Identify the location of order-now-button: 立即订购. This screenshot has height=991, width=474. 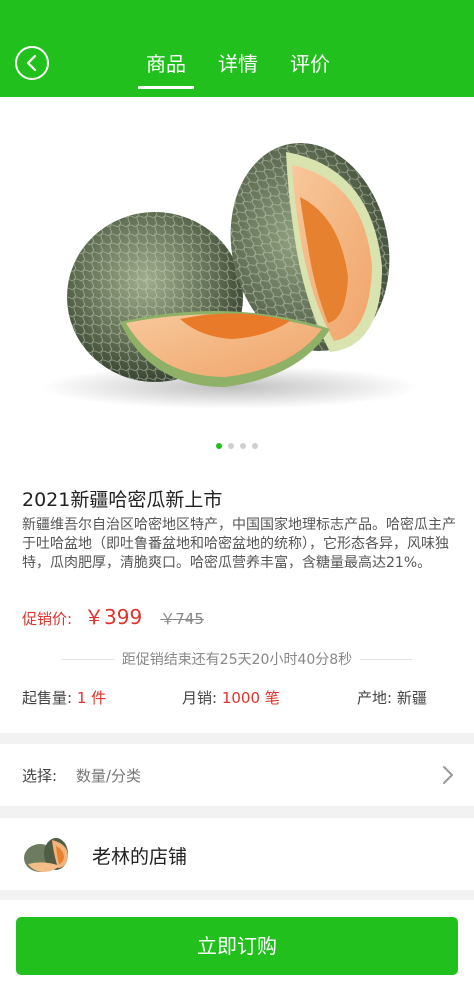
(237, 946).